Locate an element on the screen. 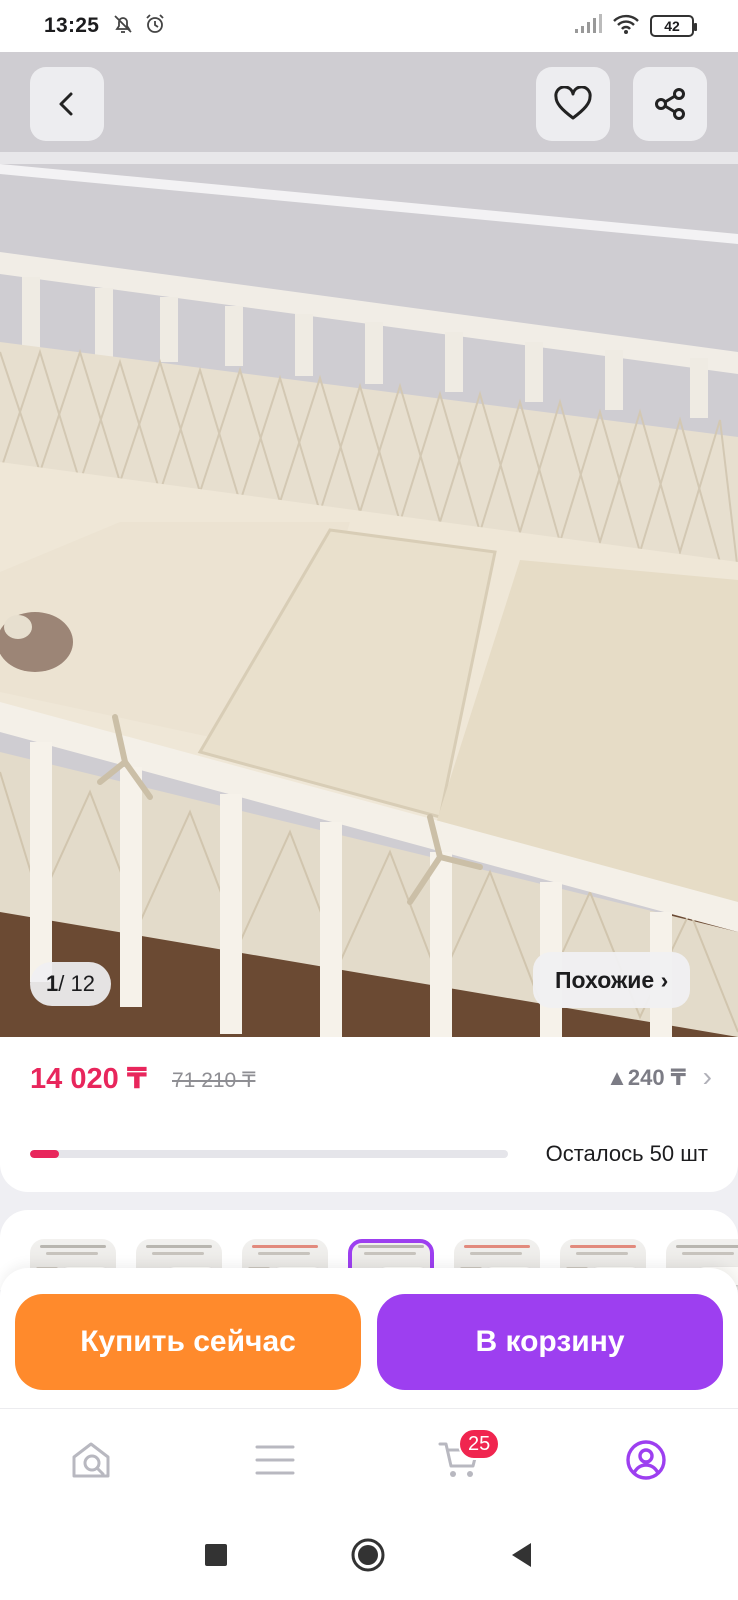 This screenshot has height=1600, width=738. bottom-nav: 25 is located at coordinates (369, 1459).